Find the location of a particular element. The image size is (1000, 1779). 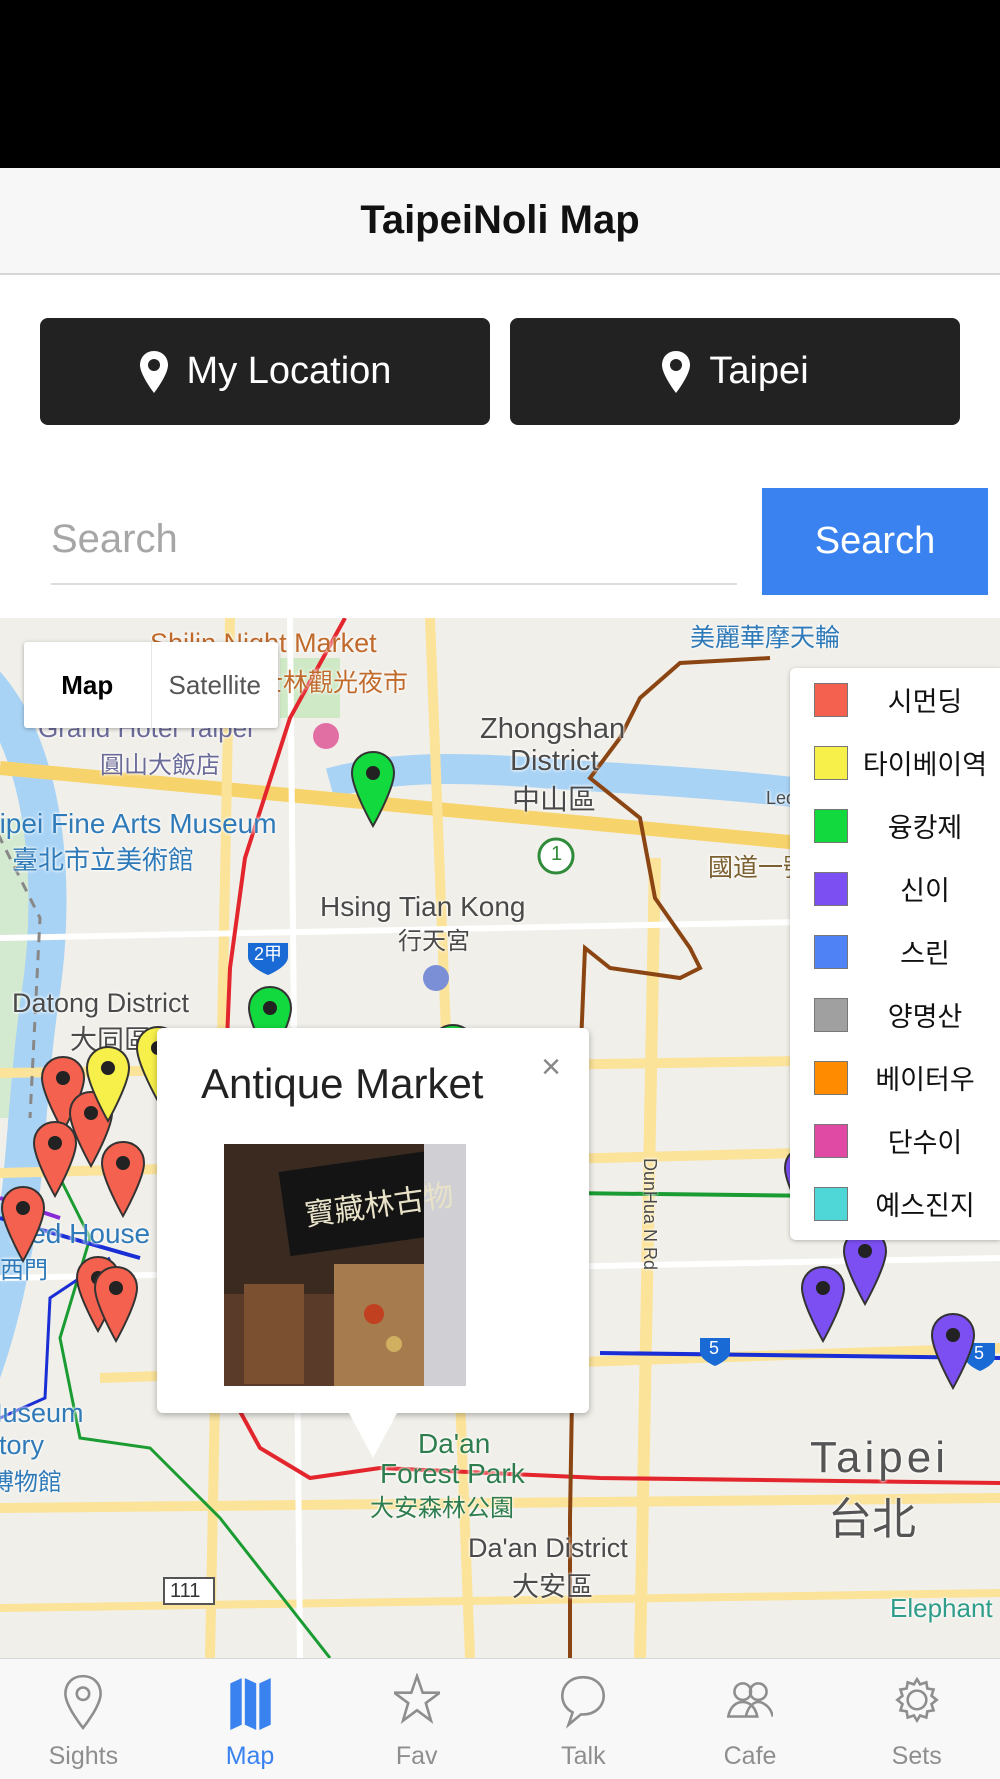

legend-item: 융캉제 is located at coordinates (895, 825).